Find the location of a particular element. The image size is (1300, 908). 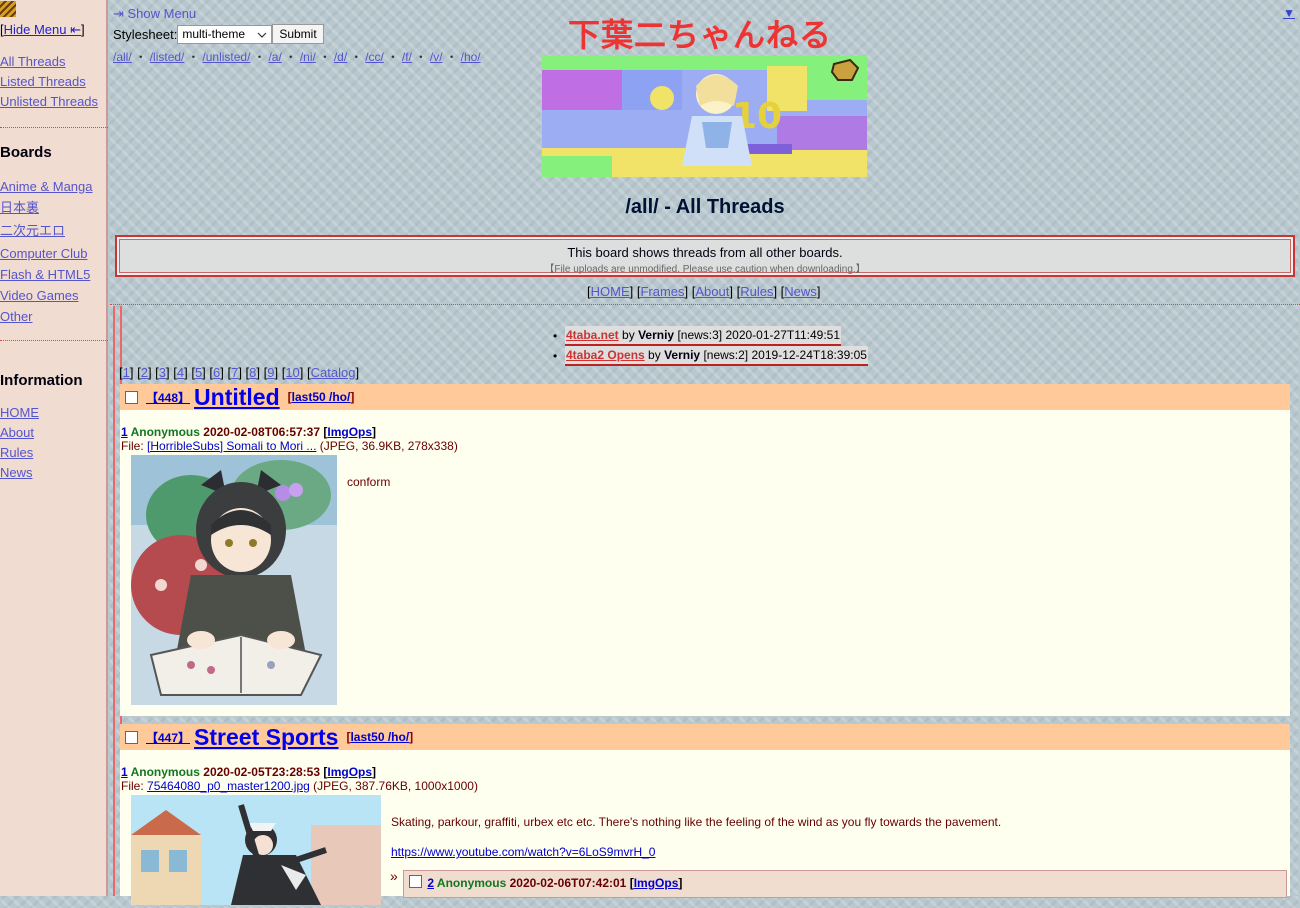

file-link: 75464080_p0_master1200.jpg is located at coordinates (228, 786).